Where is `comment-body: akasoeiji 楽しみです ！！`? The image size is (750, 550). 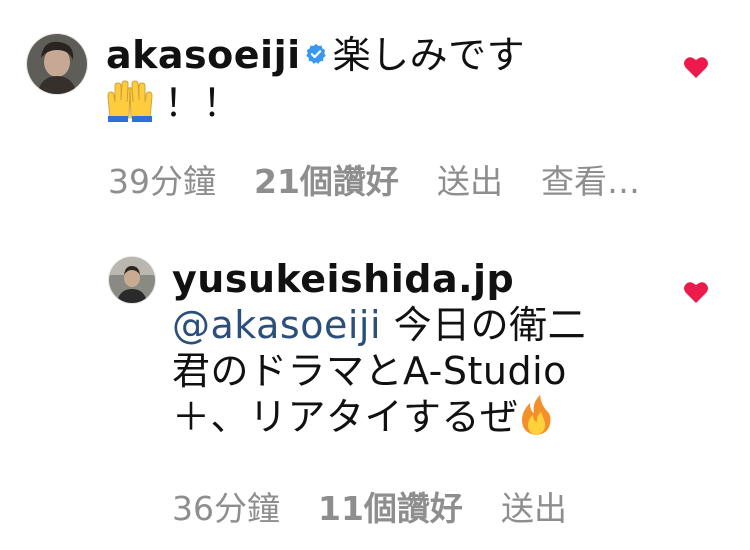
comment-body: akasoeiji 楽しみです ！！ is located at coordinates (366, 82).